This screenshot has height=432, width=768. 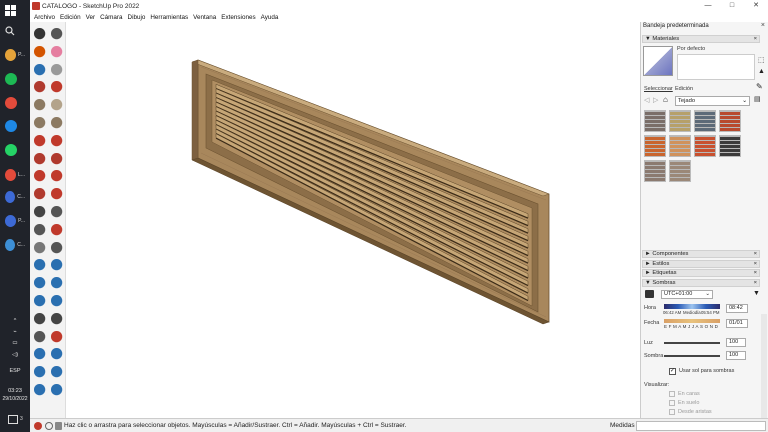 What do you see at coordinates (646, 100) in the screenshot?
I see `back-icon: ◁` at bounding box center [646, 100].